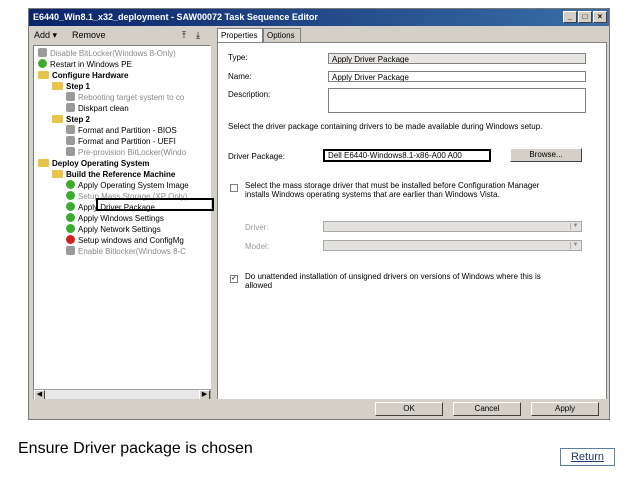  What do you see at coordinates (319, 409) in the screenshot?
I see `dialog-footer: OK Cancel Apply` at bounding box center [319, 409].